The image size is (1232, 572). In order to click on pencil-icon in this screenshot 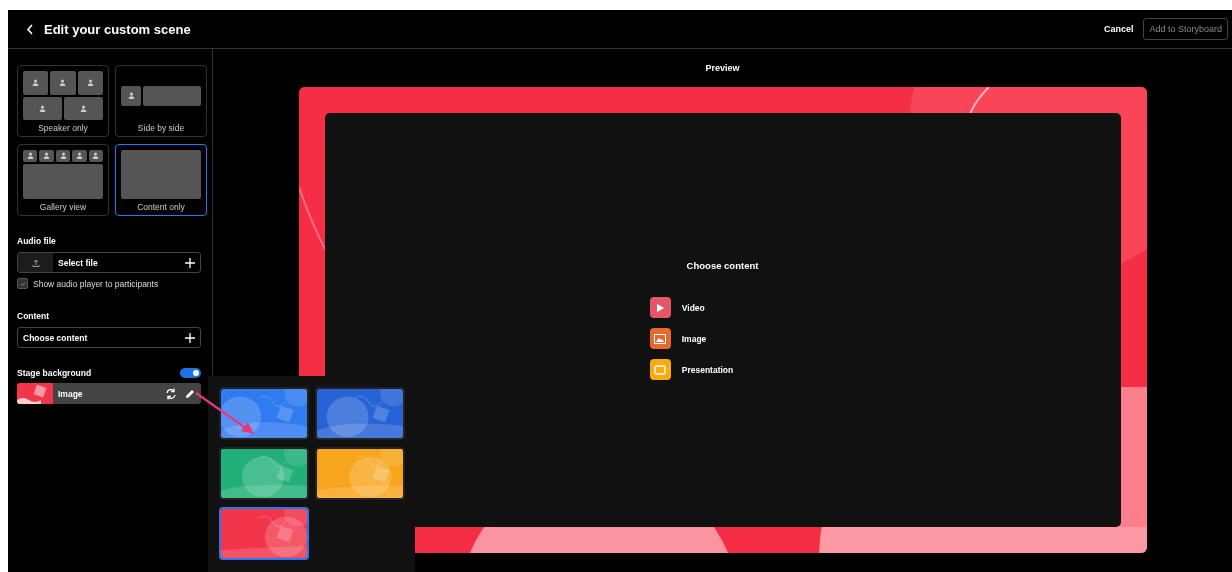, I will do `click(190, 393)`.